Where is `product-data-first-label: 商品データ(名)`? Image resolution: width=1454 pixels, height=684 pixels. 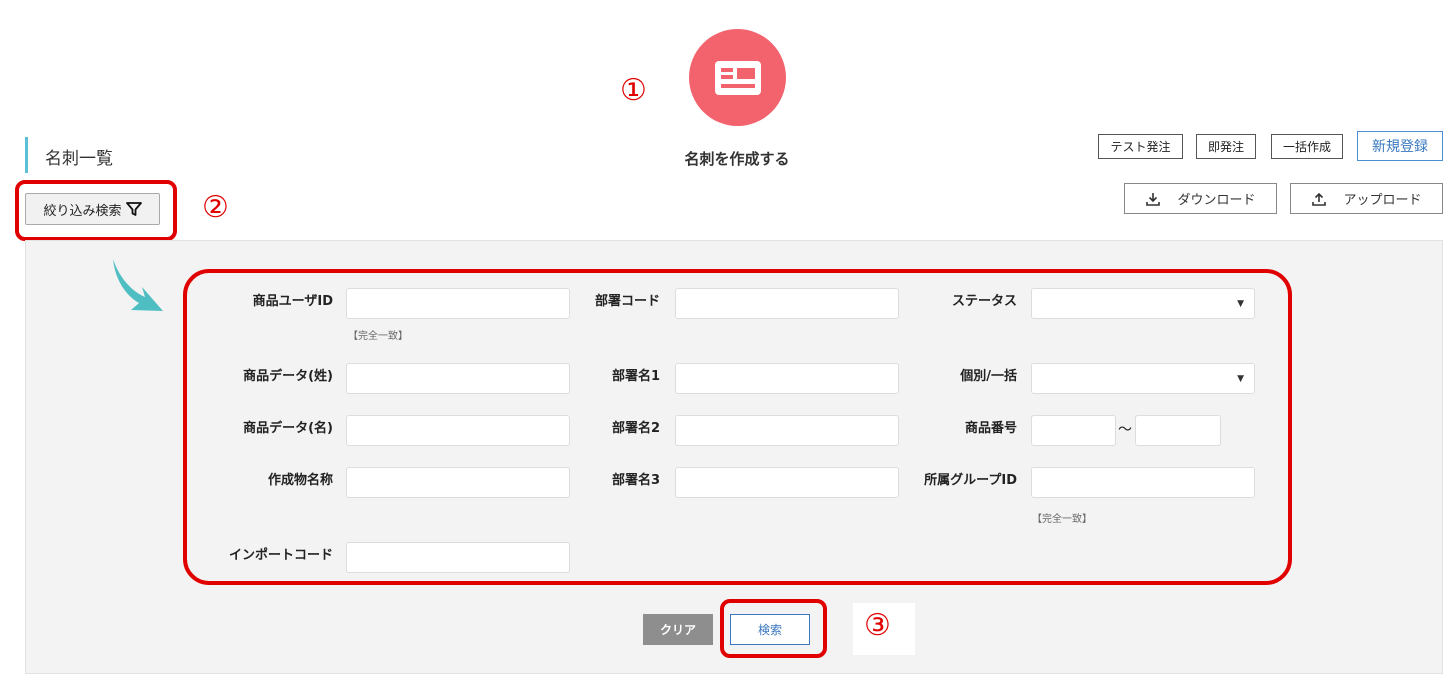
product-data-first-label: 商品データ(名) is located at coordinates (288, 428).